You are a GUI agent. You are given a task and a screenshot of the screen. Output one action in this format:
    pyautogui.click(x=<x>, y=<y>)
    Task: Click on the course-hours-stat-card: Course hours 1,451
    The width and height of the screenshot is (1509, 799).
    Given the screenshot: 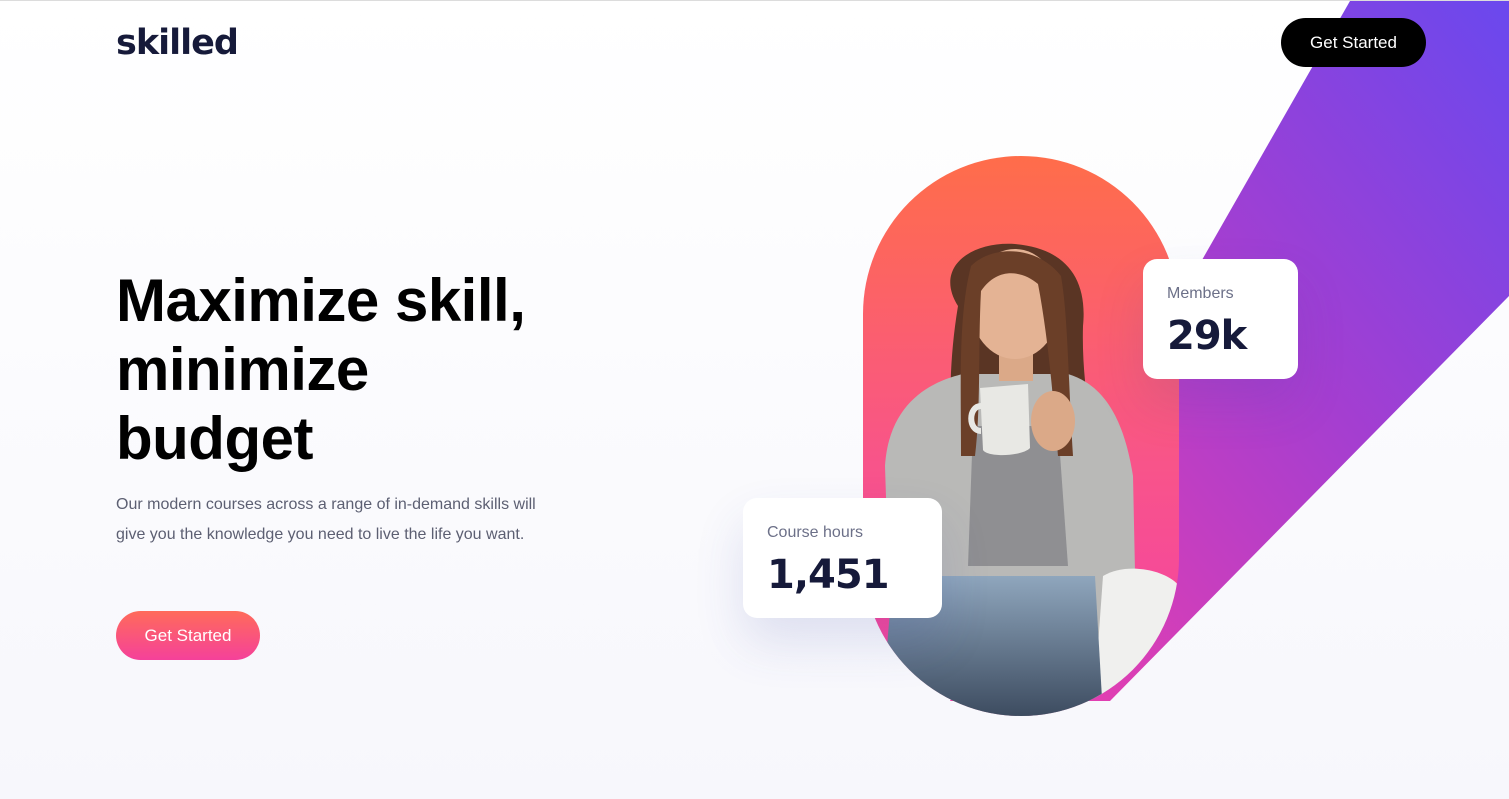 What is the action you would take?
    pyautogui.click(x=842, y=558)
    